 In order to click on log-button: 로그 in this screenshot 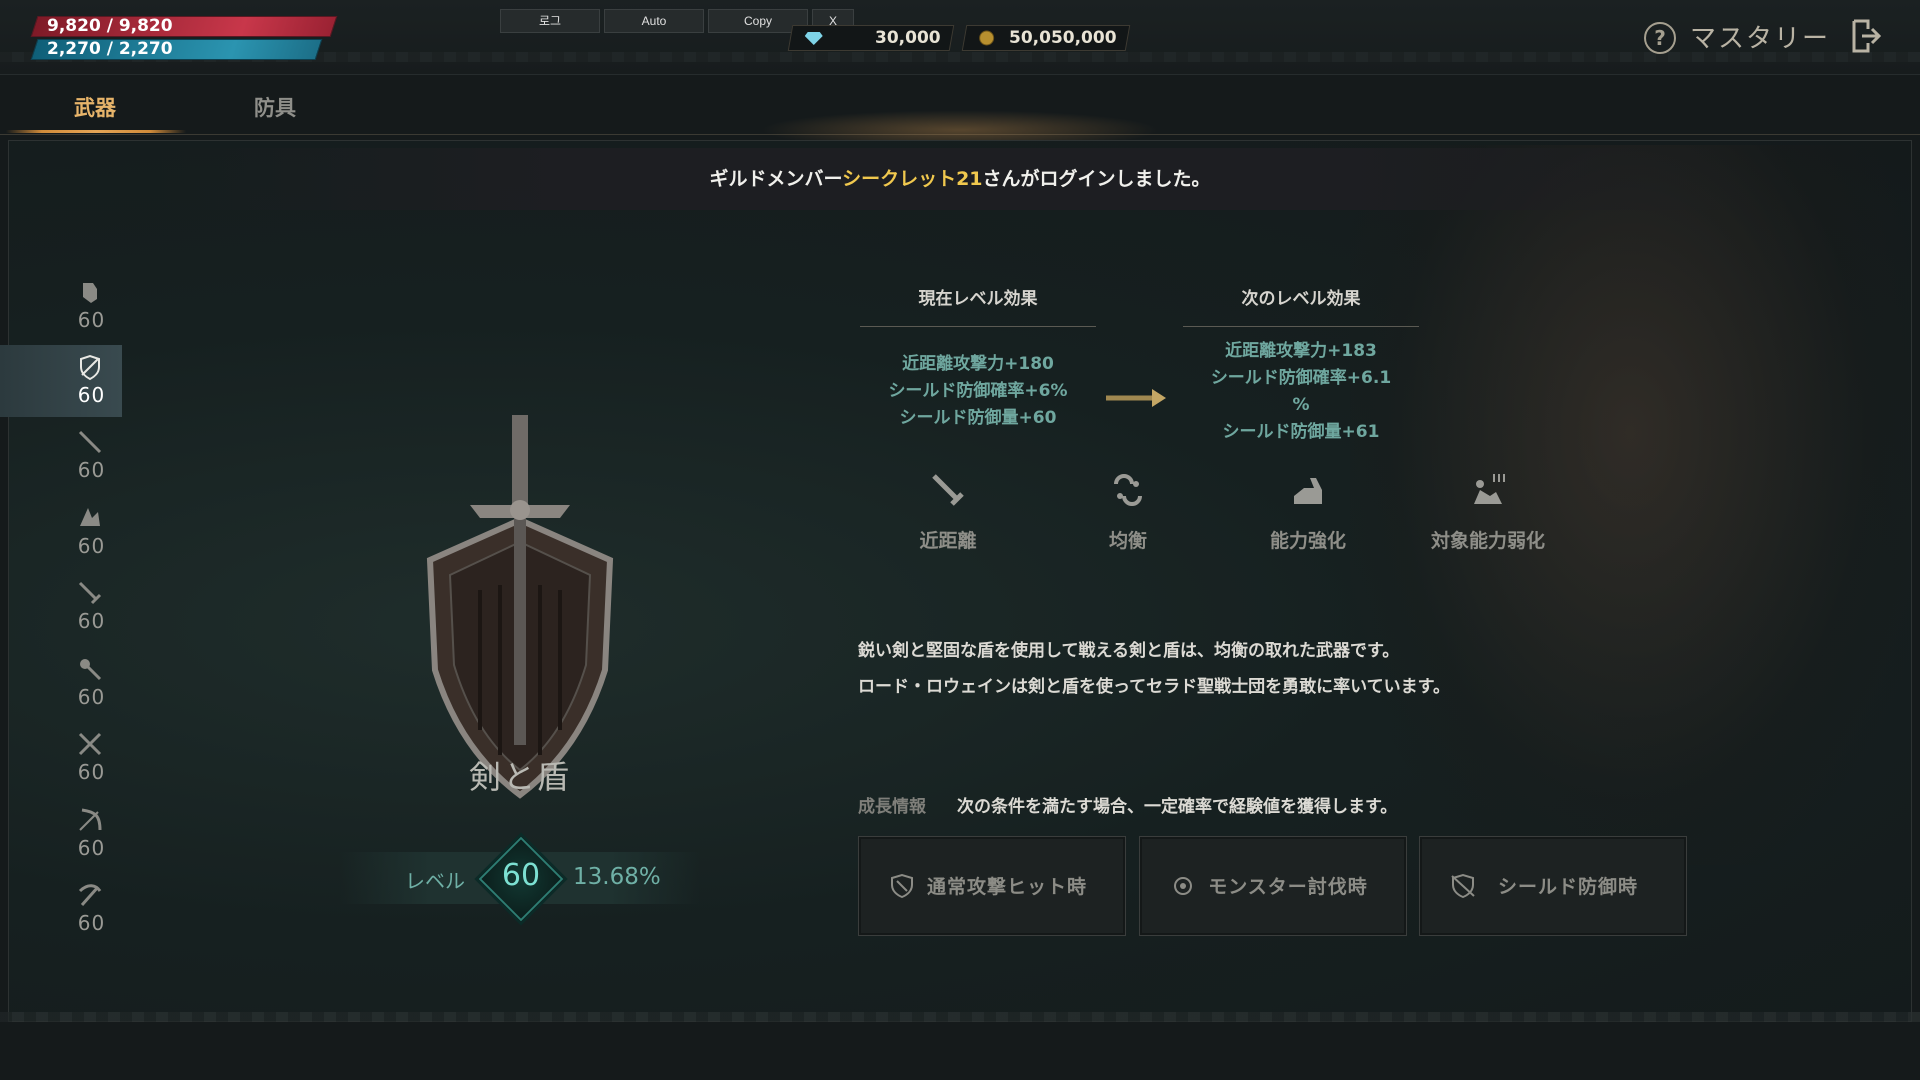, I will do `click(550, 21)`.